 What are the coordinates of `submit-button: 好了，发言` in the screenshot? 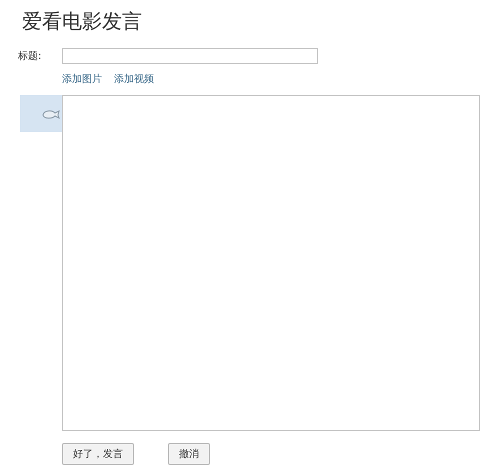 It's located at (98, 454).